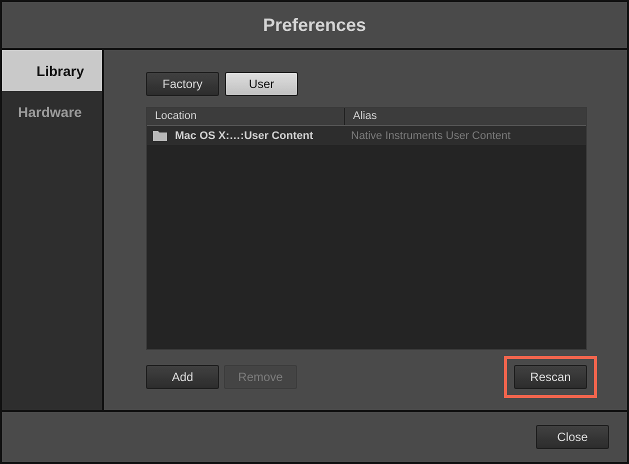 The height and width of the screenshot is (464, 629). What do you see at coordinates (246, 116) in the screenshot?
I see `column-header: Location` at bounding box center [246, 116].